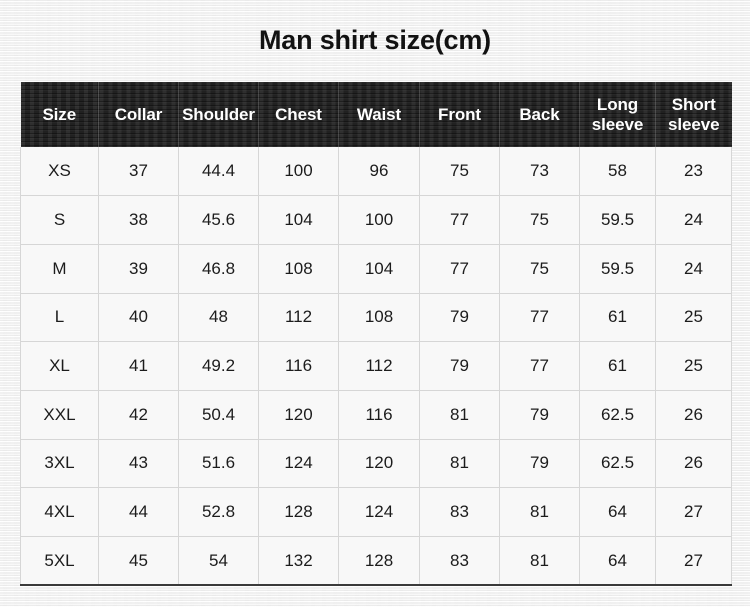 This screenshot has height=607, width=750. Describe the element at coordinates (59, 561) in the screenshot. I see `size-label-cell: 5XL` at that location.